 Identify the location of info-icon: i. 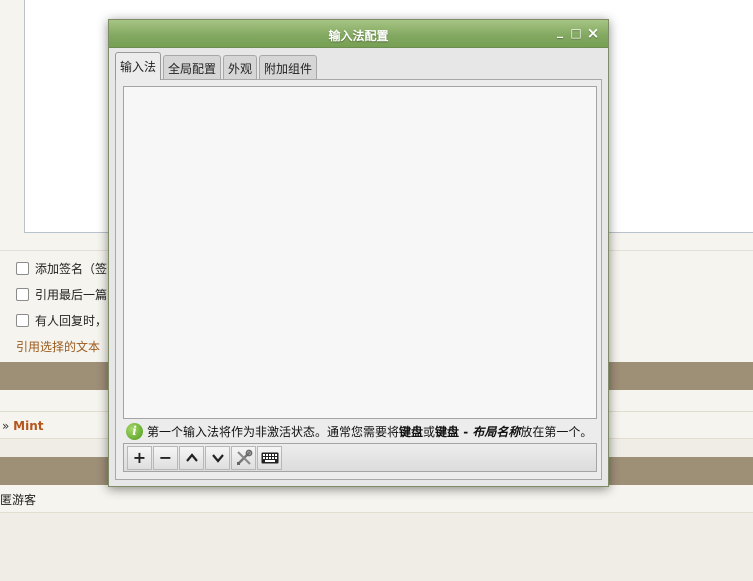
(134, 431).